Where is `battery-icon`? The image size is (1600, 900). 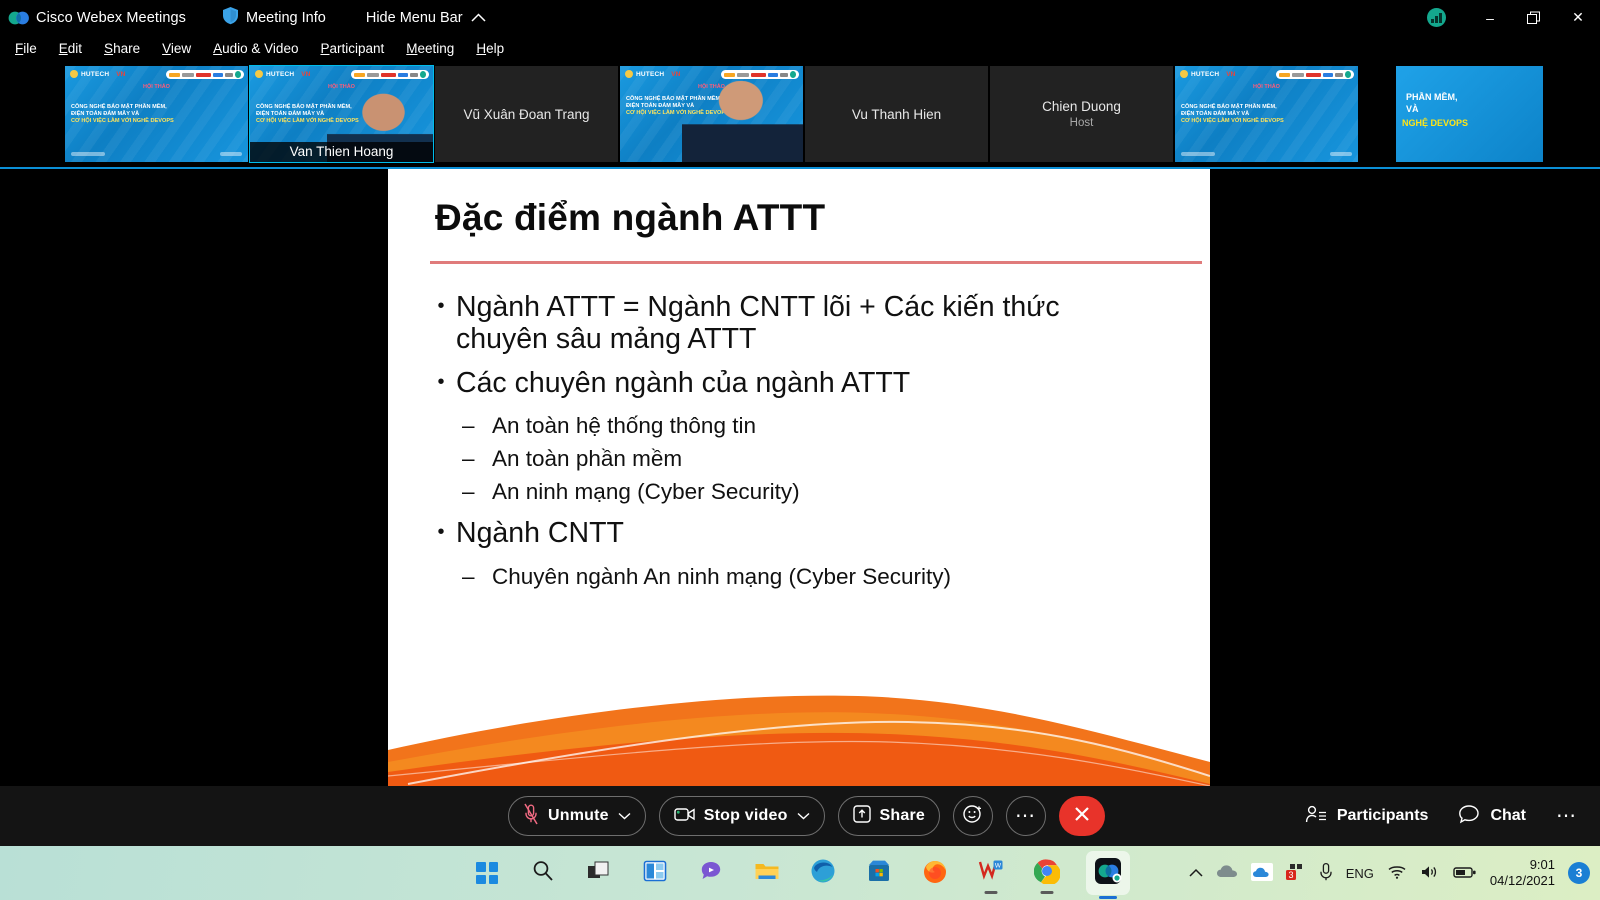 battery-icon is located at coordinates (1465, 873).